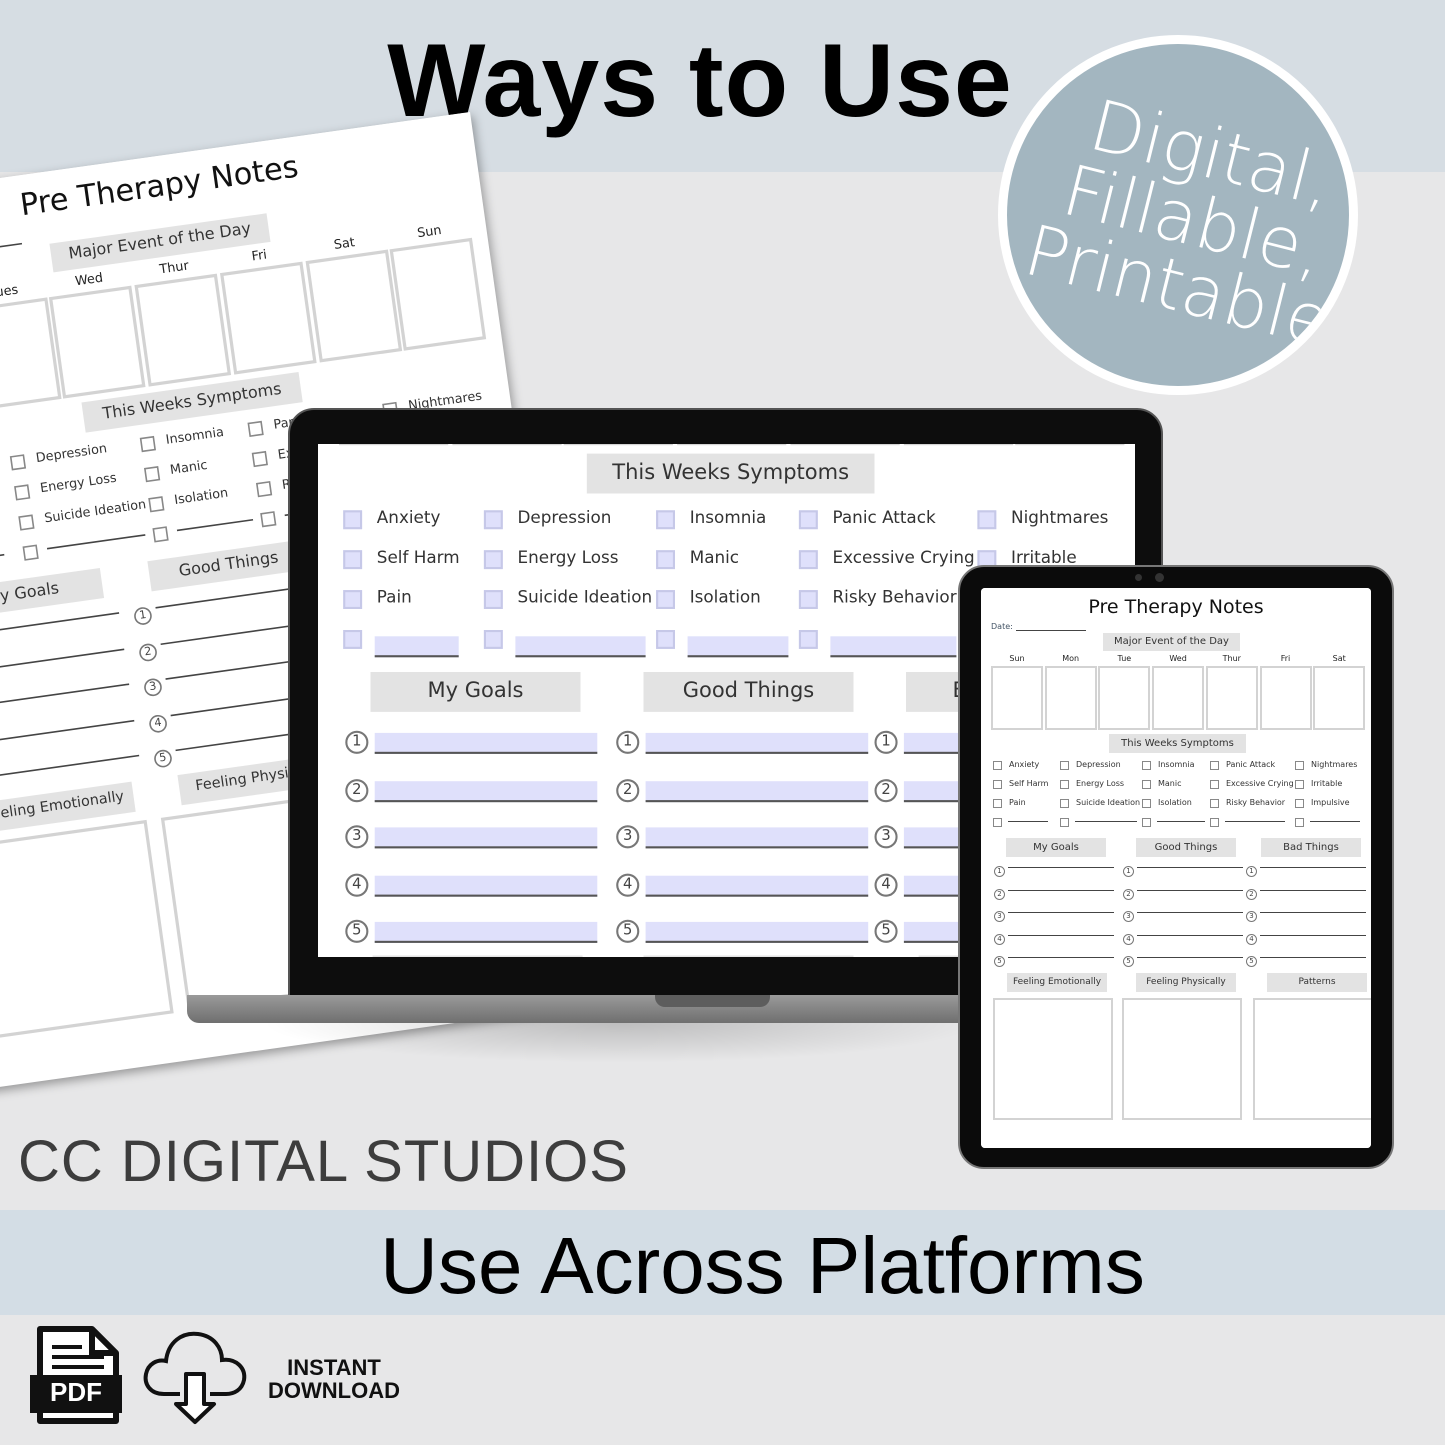 The height and width of the screenshot is (1445, 1445). Describe the element at coordinates (1051, 630) in the screenshot. I see `date-field` at that location.